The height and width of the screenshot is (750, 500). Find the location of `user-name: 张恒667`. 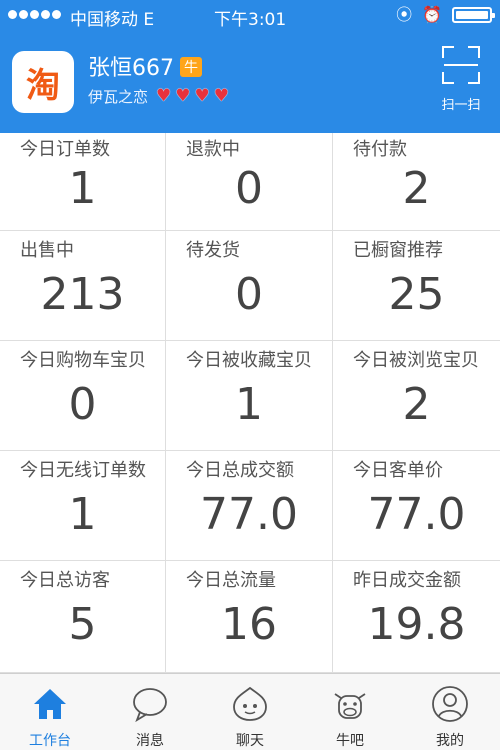

user-name: 张恒667 is located at coordinates (131, 68).